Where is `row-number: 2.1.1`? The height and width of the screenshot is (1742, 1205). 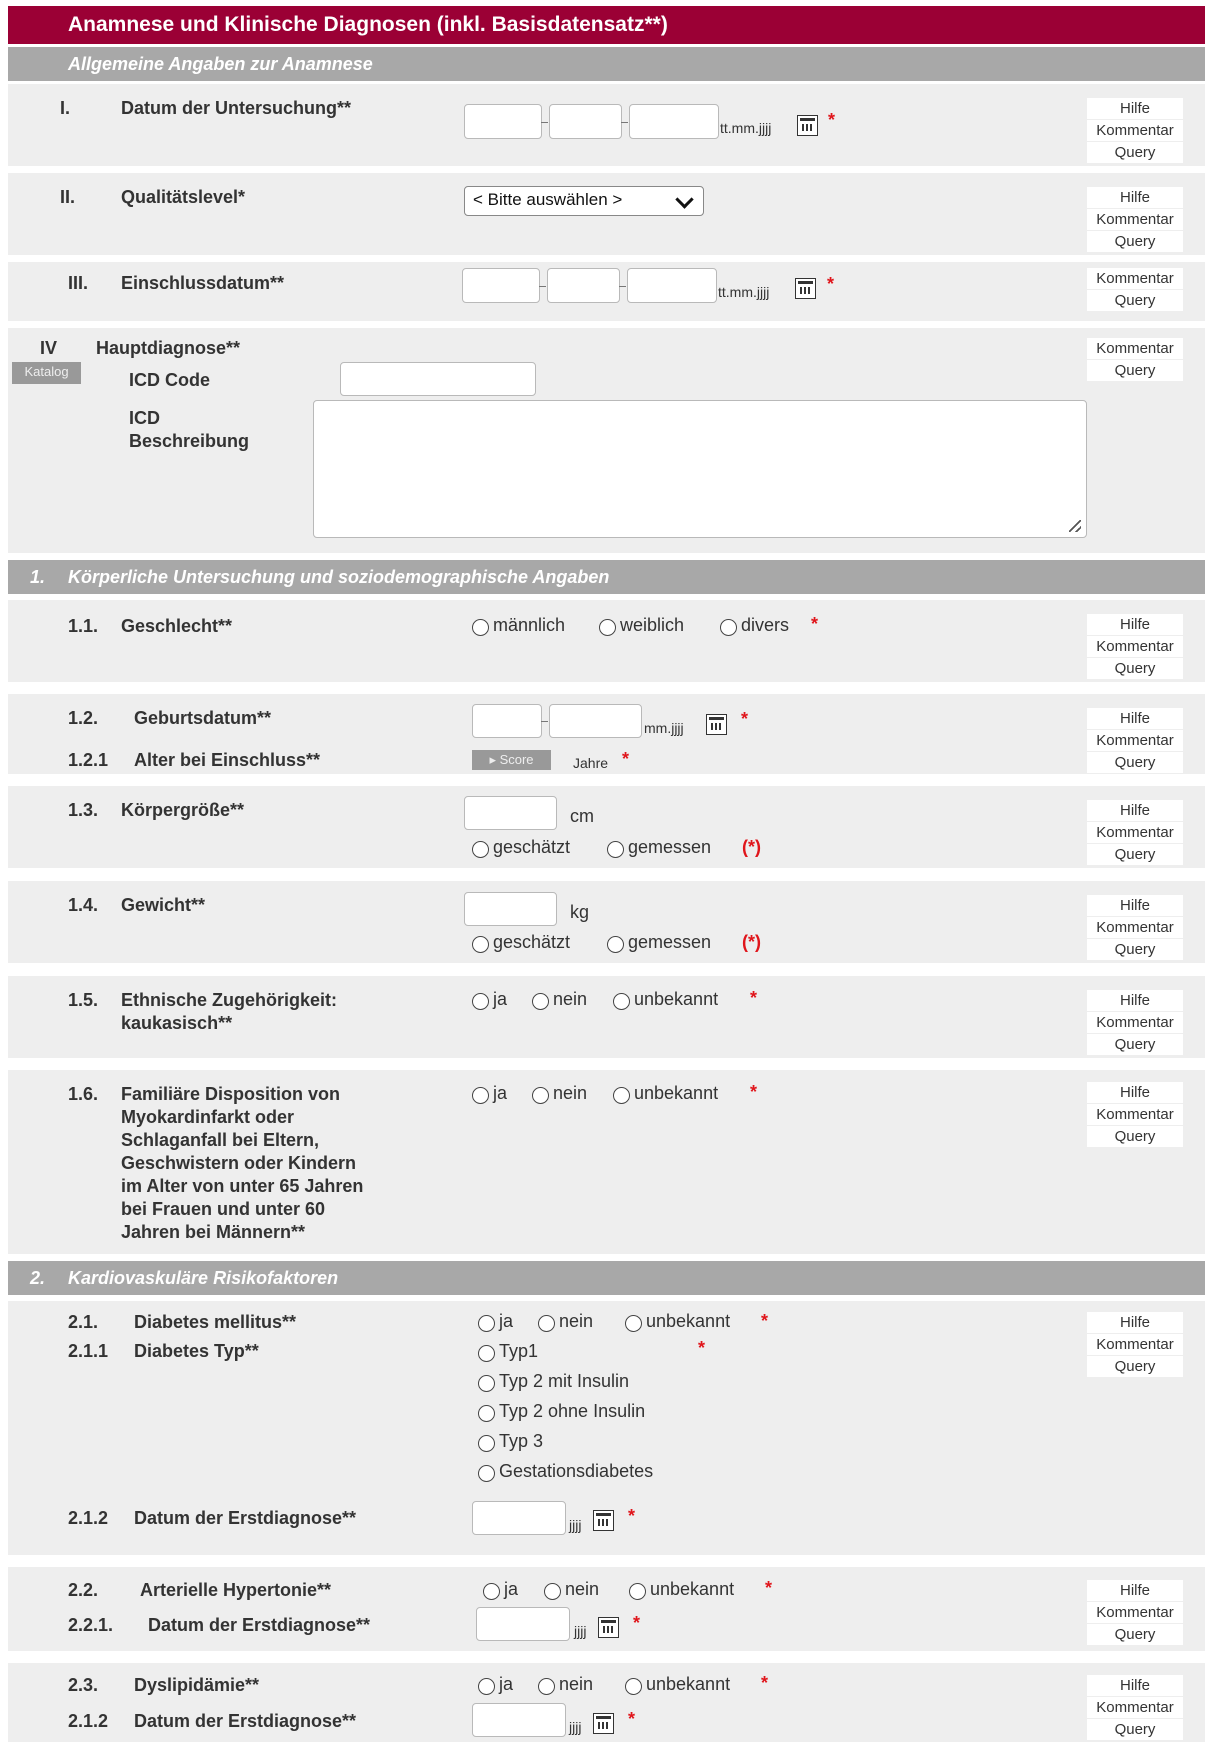
row-number: 2.1.1 is located at coordinates (88, 1351).